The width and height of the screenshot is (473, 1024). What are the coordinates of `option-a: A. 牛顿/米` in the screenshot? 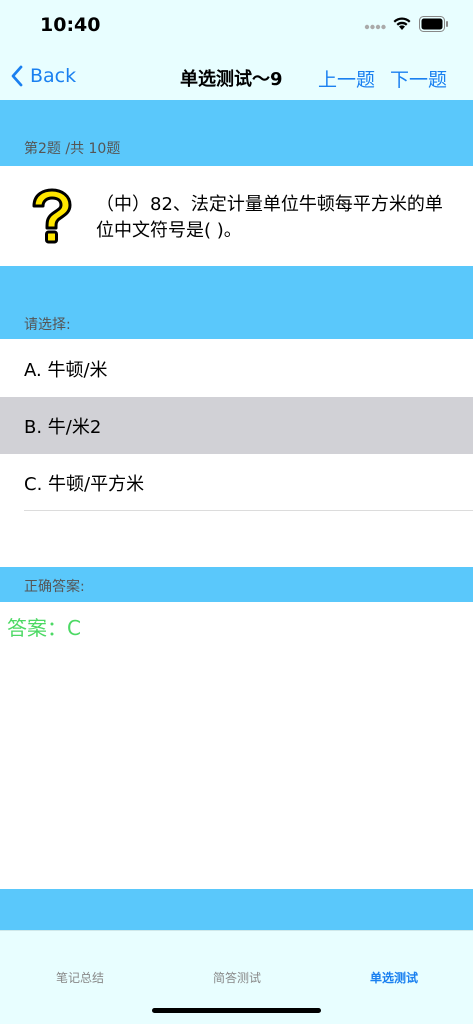 It's located at (236, 368).